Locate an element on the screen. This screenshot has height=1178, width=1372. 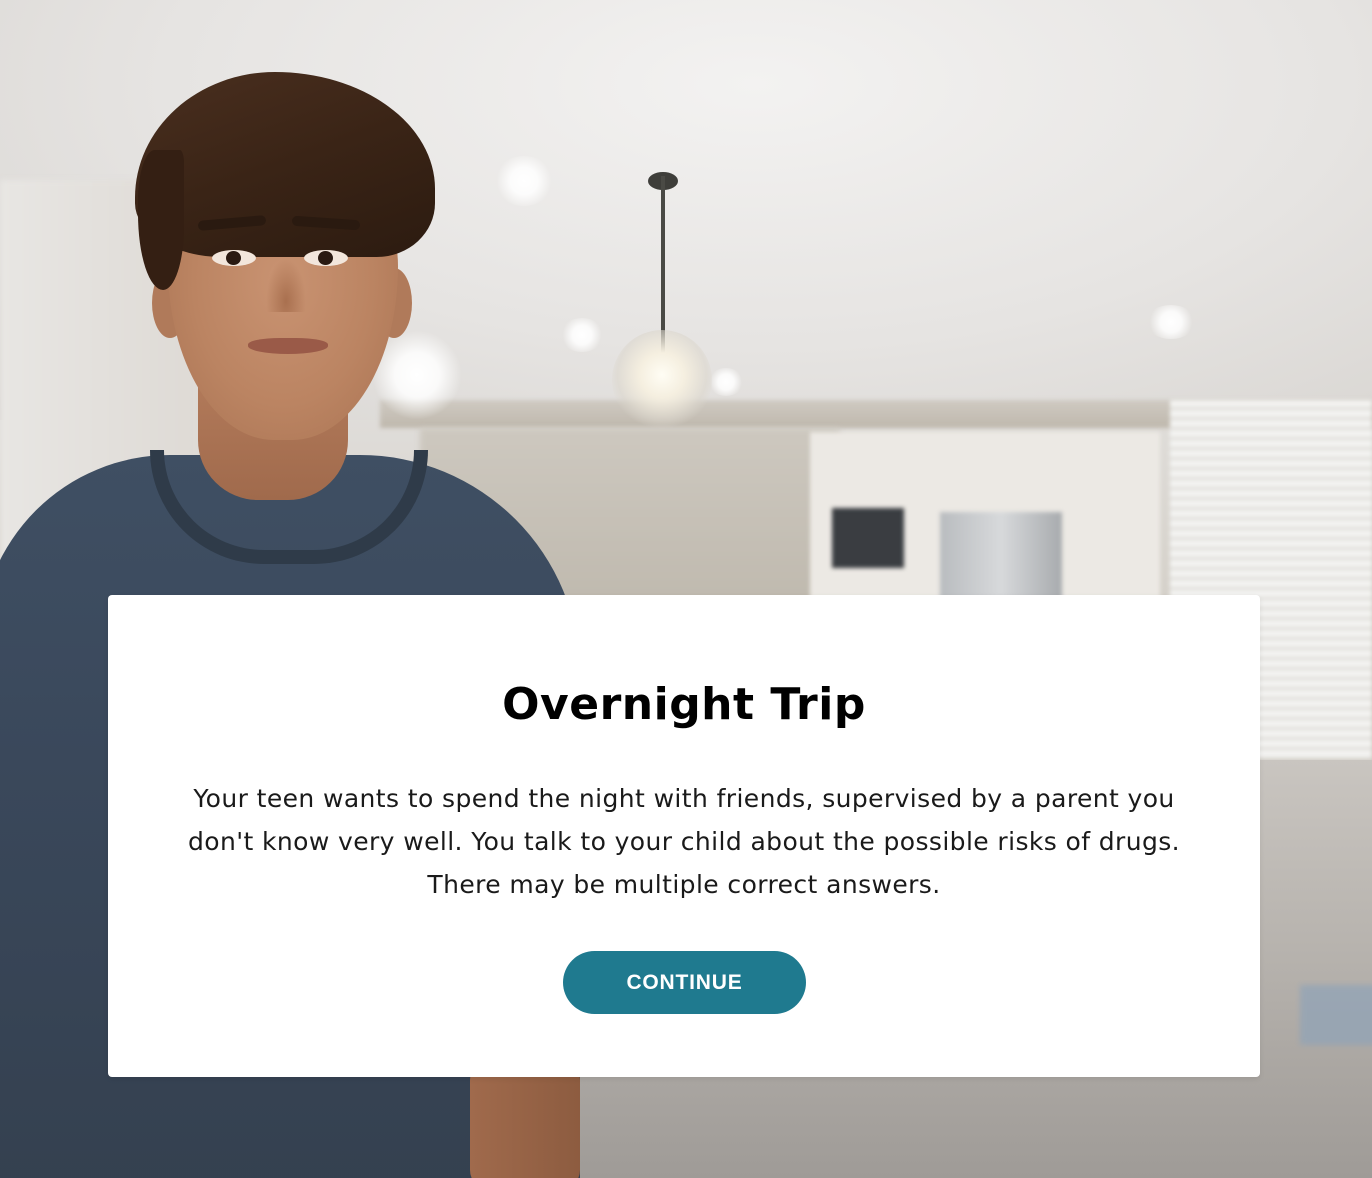
modal-title: Overnight Trip is located at coordinates (684, 704).